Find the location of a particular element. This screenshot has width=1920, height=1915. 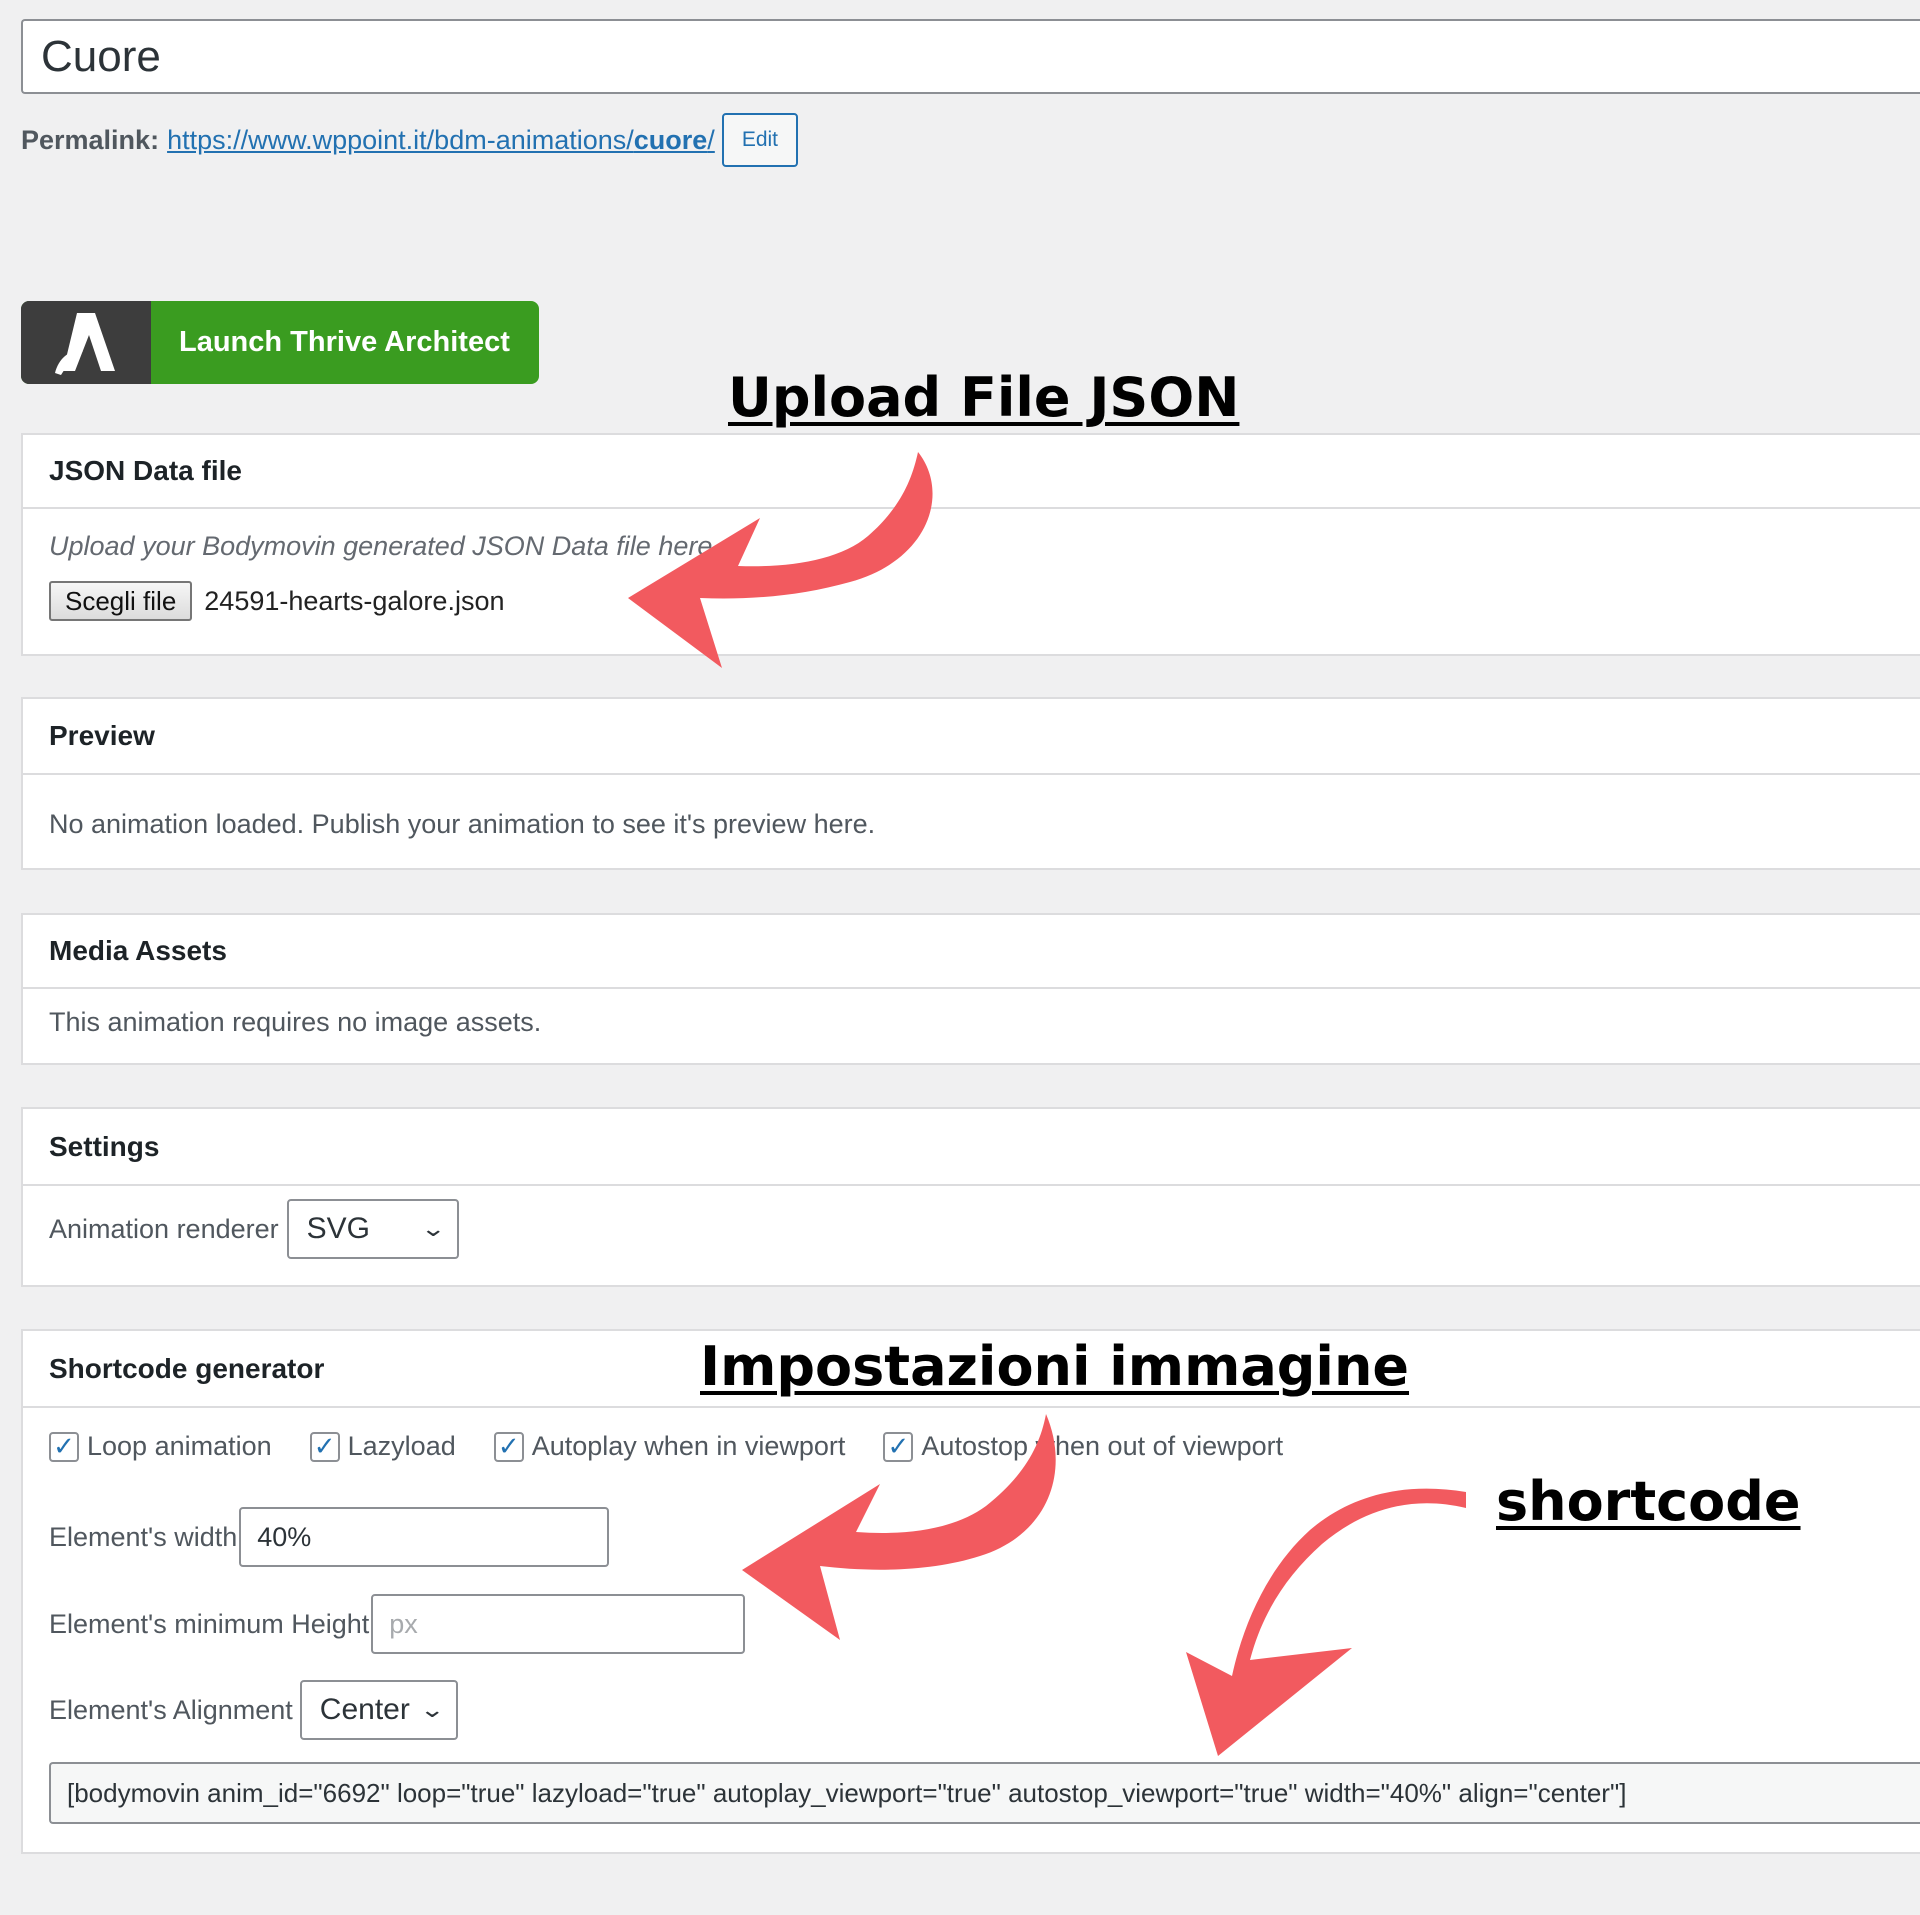

permalink-slug: cuore is located at coordinates (670, 139).